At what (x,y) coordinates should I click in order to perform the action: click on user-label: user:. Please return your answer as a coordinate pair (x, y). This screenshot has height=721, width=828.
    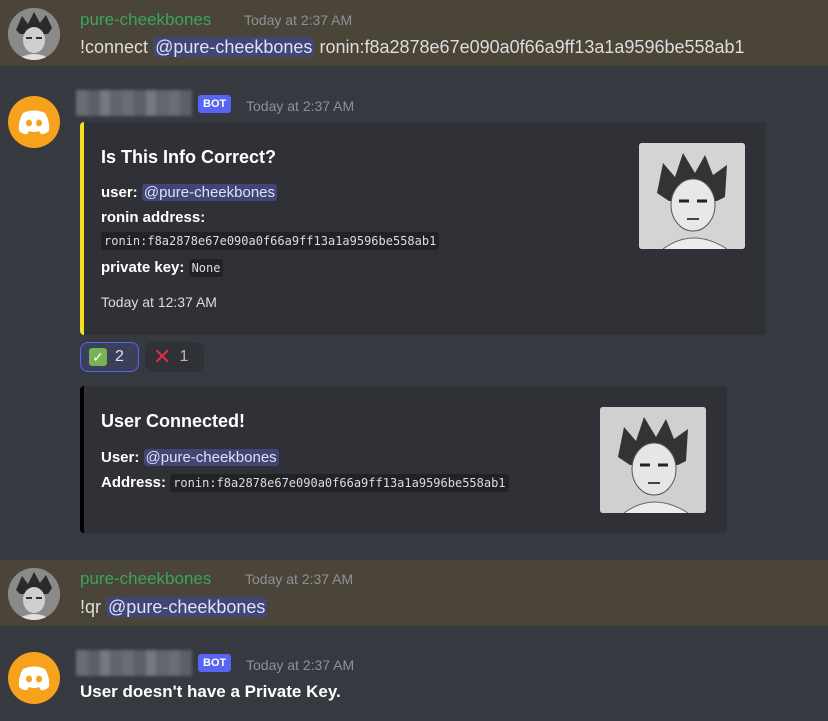
    Looking at the image, I should click on (119, 192).